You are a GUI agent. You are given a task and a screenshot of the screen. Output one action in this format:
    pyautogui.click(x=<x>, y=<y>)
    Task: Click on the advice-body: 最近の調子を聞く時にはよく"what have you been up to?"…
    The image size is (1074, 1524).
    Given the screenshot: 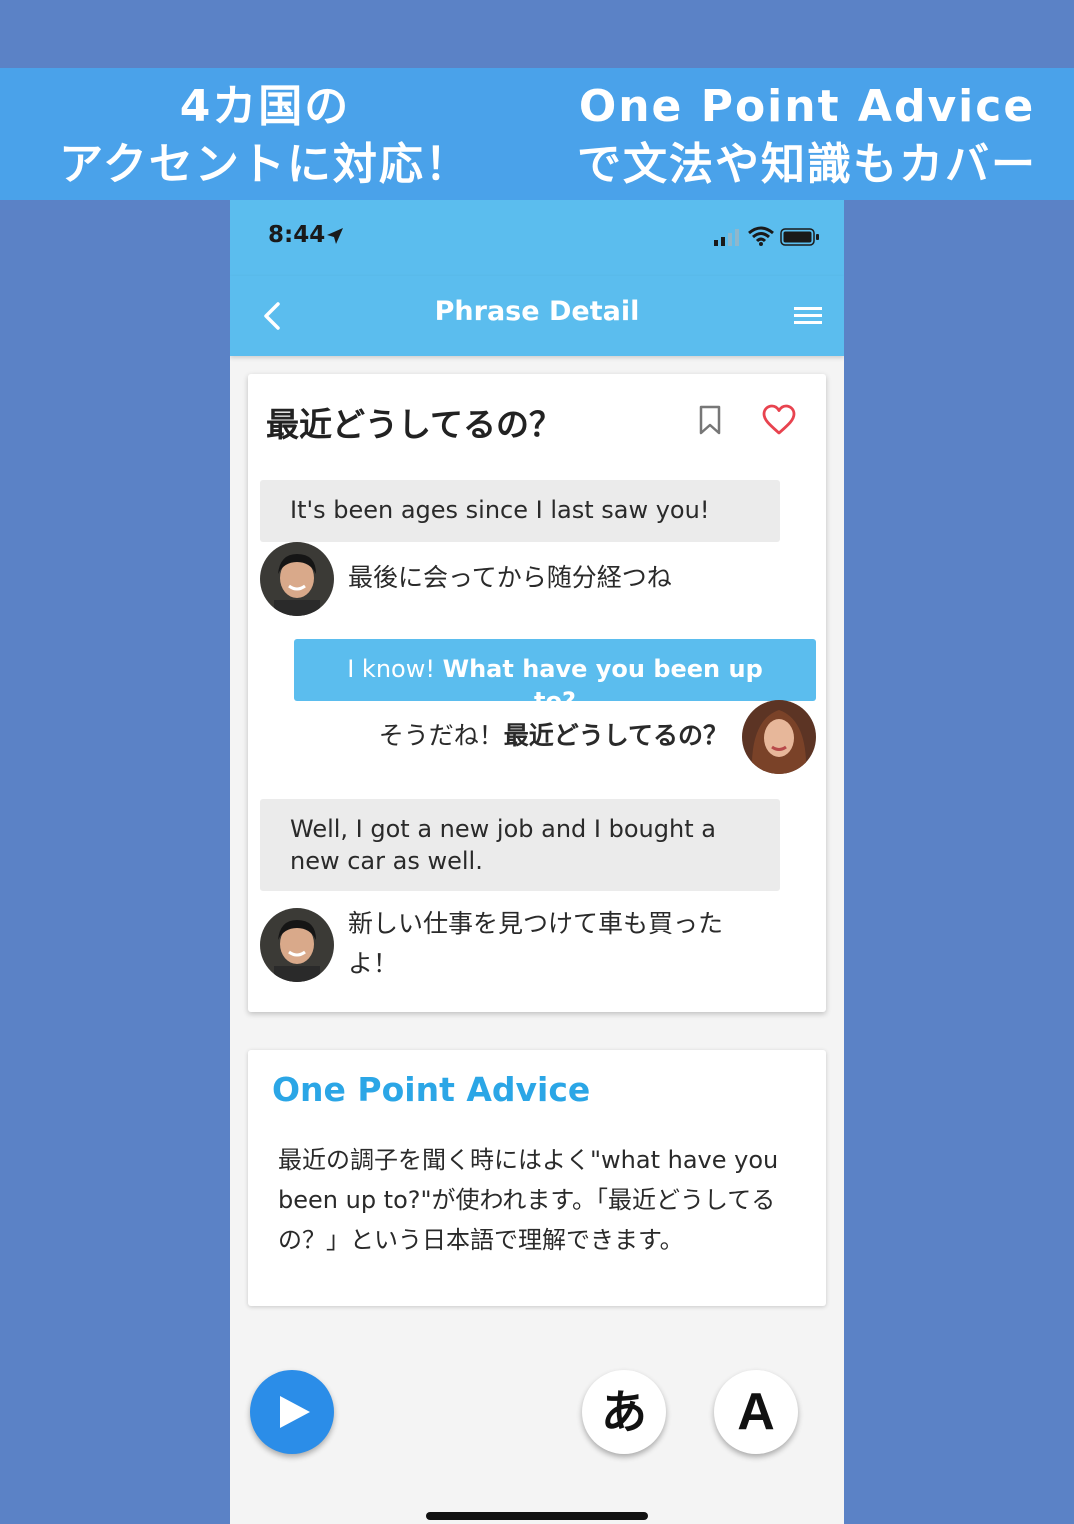 What is the action you would take?
    pyautogui.click(x=528, y=1200)
    